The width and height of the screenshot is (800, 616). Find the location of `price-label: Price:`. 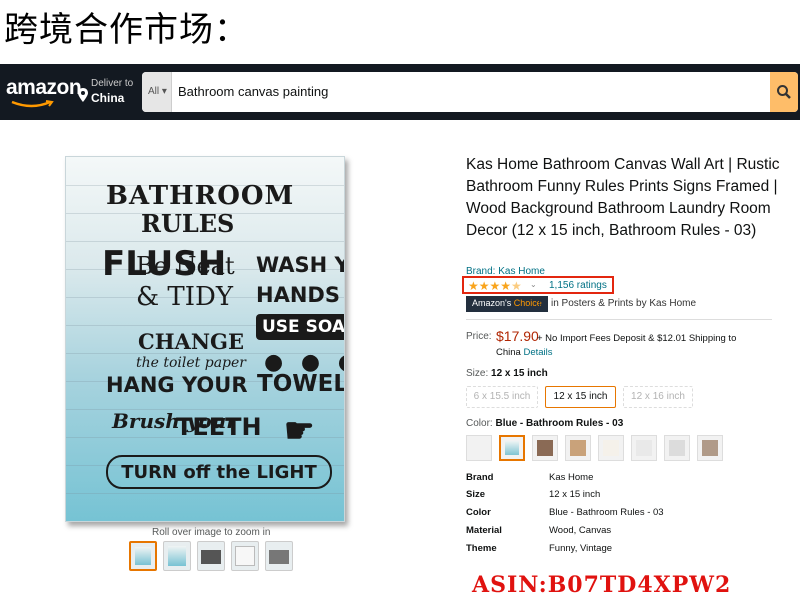

price-label: Price: is located at coordinates (479, 336).